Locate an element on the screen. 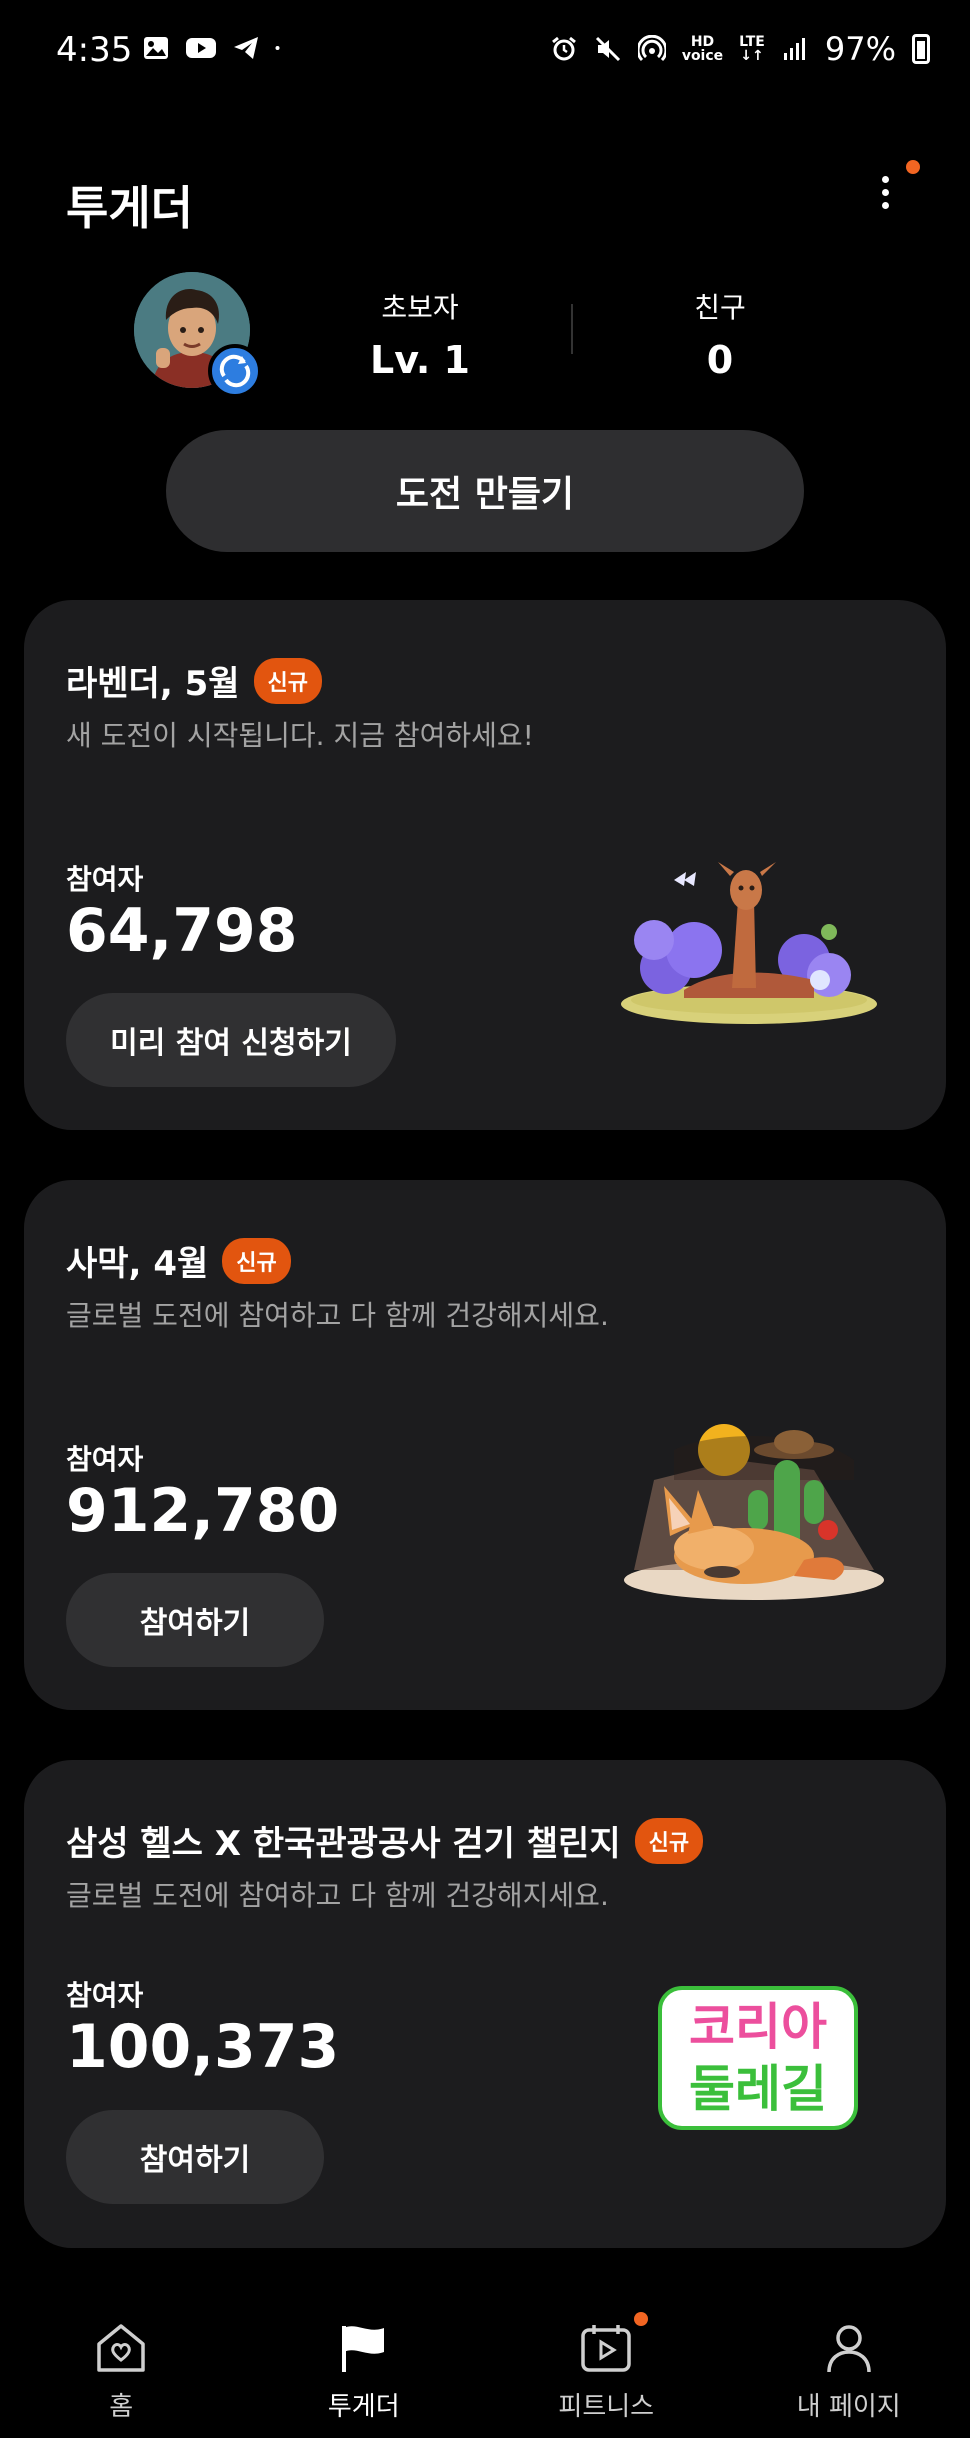  korea-dulle-logo: 코리아 둘레길 is located at coordinates (758, 2061).